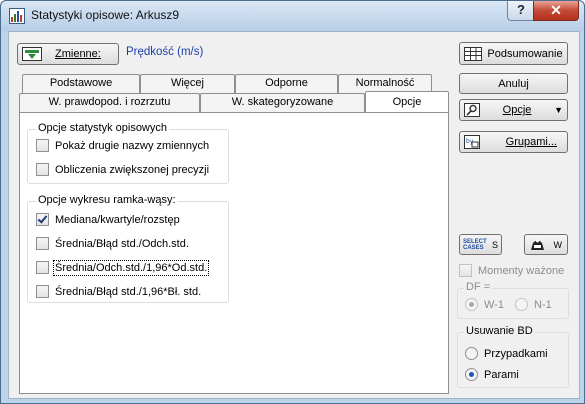 This screenshot has height=404, width=585. I want to click on close-button: ✕, so click(556, 11).